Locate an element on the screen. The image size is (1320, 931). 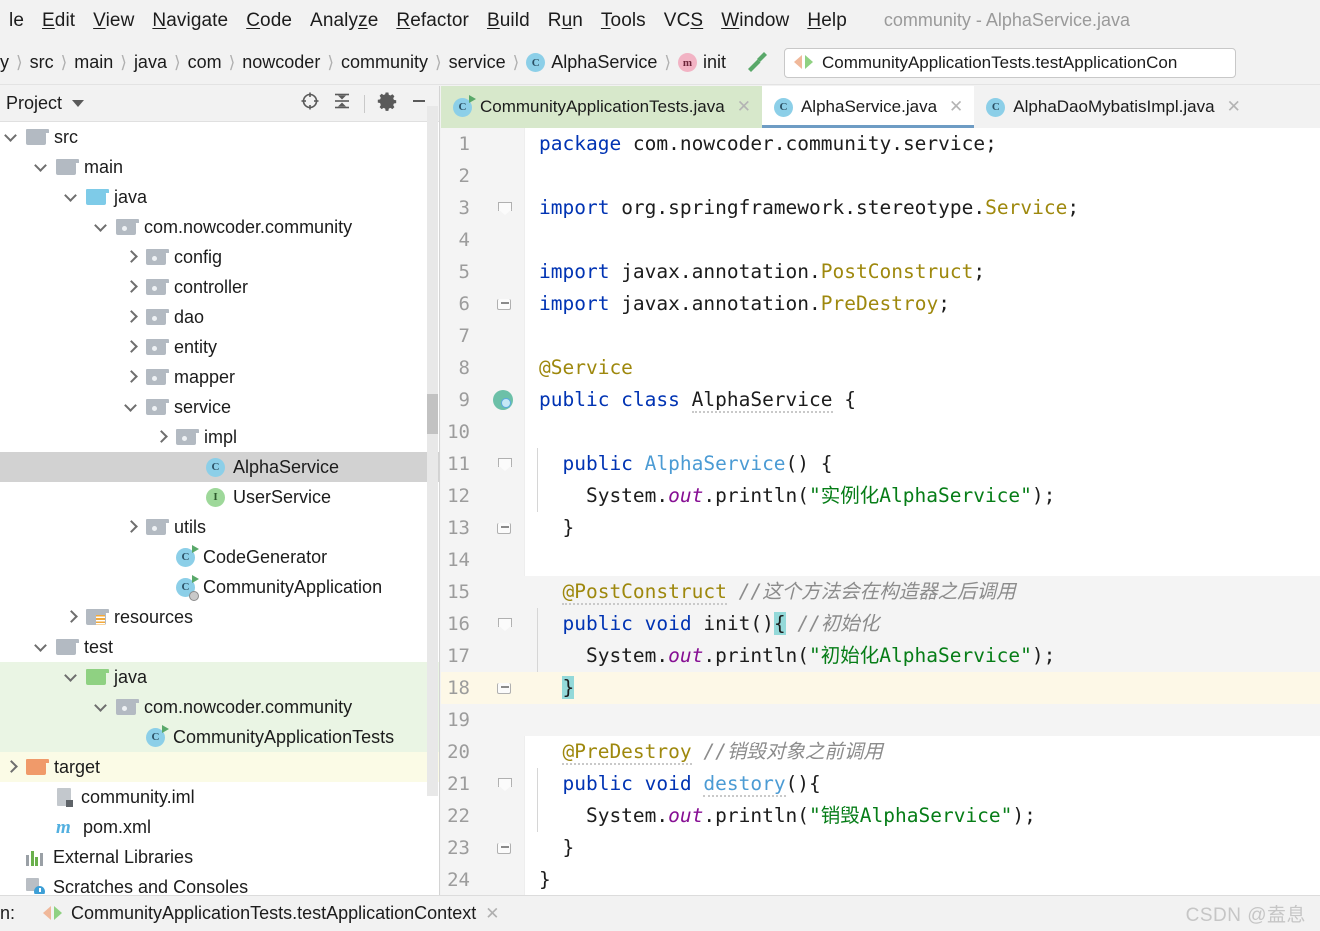
breadcrumb-item-init: m init is located at coordinates (701, 62).